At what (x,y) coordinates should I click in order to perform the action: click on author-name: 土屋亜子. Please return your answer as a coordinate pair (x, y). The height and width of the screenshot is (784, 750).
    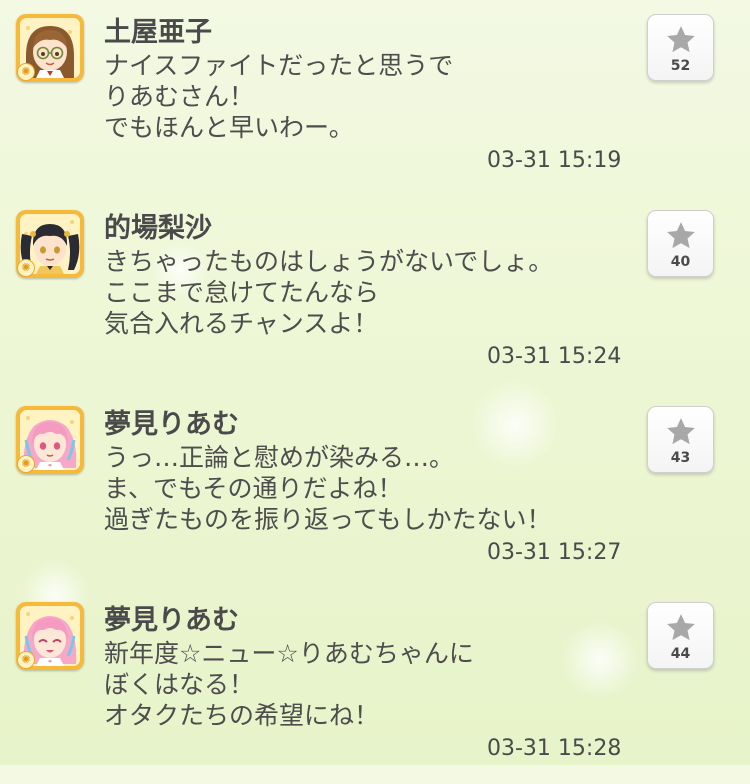
    Looking at the image, I should click on (158, 32).